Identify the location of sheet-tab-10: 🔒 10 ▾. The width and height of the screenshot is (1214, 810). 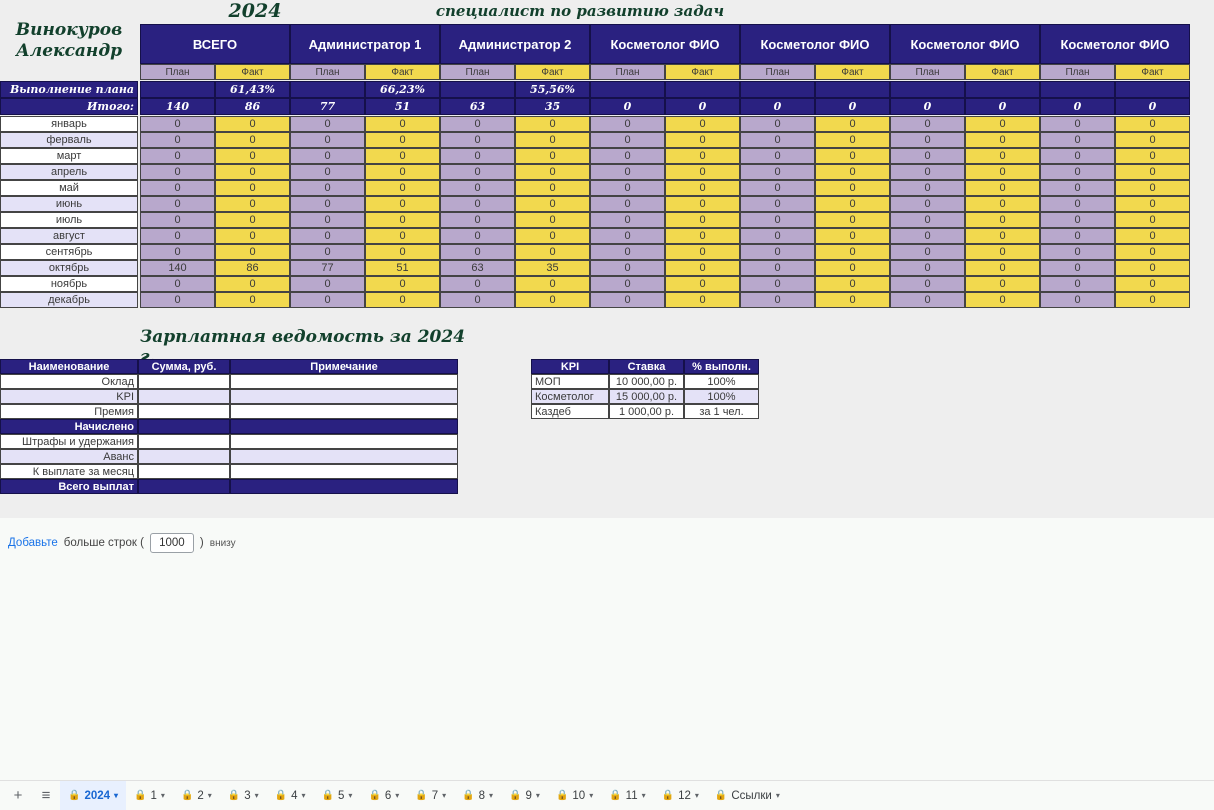
(574, 795).